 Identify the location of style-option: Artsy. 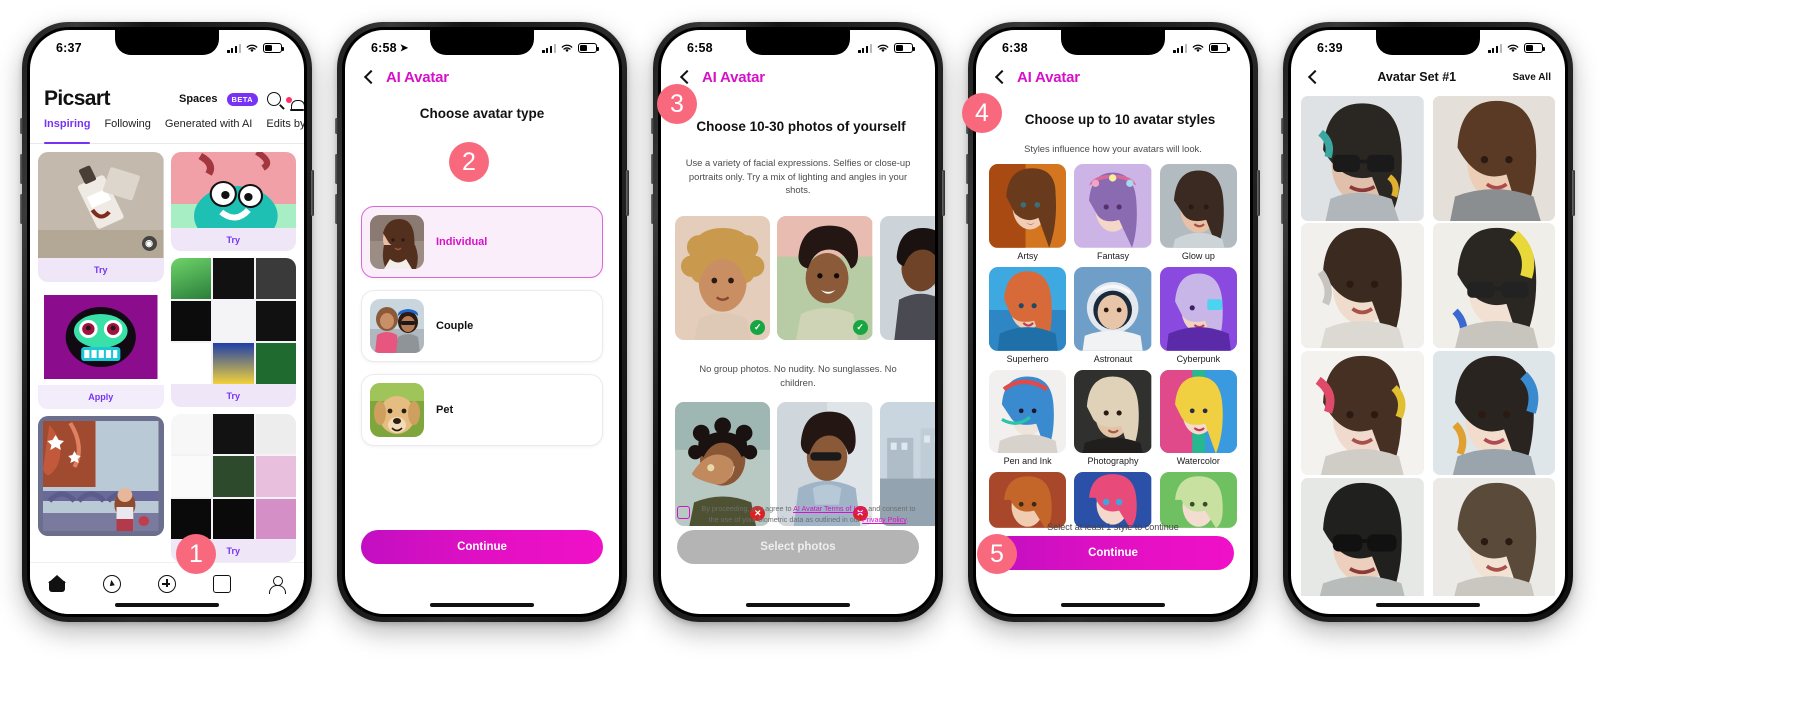
(1028, 212).